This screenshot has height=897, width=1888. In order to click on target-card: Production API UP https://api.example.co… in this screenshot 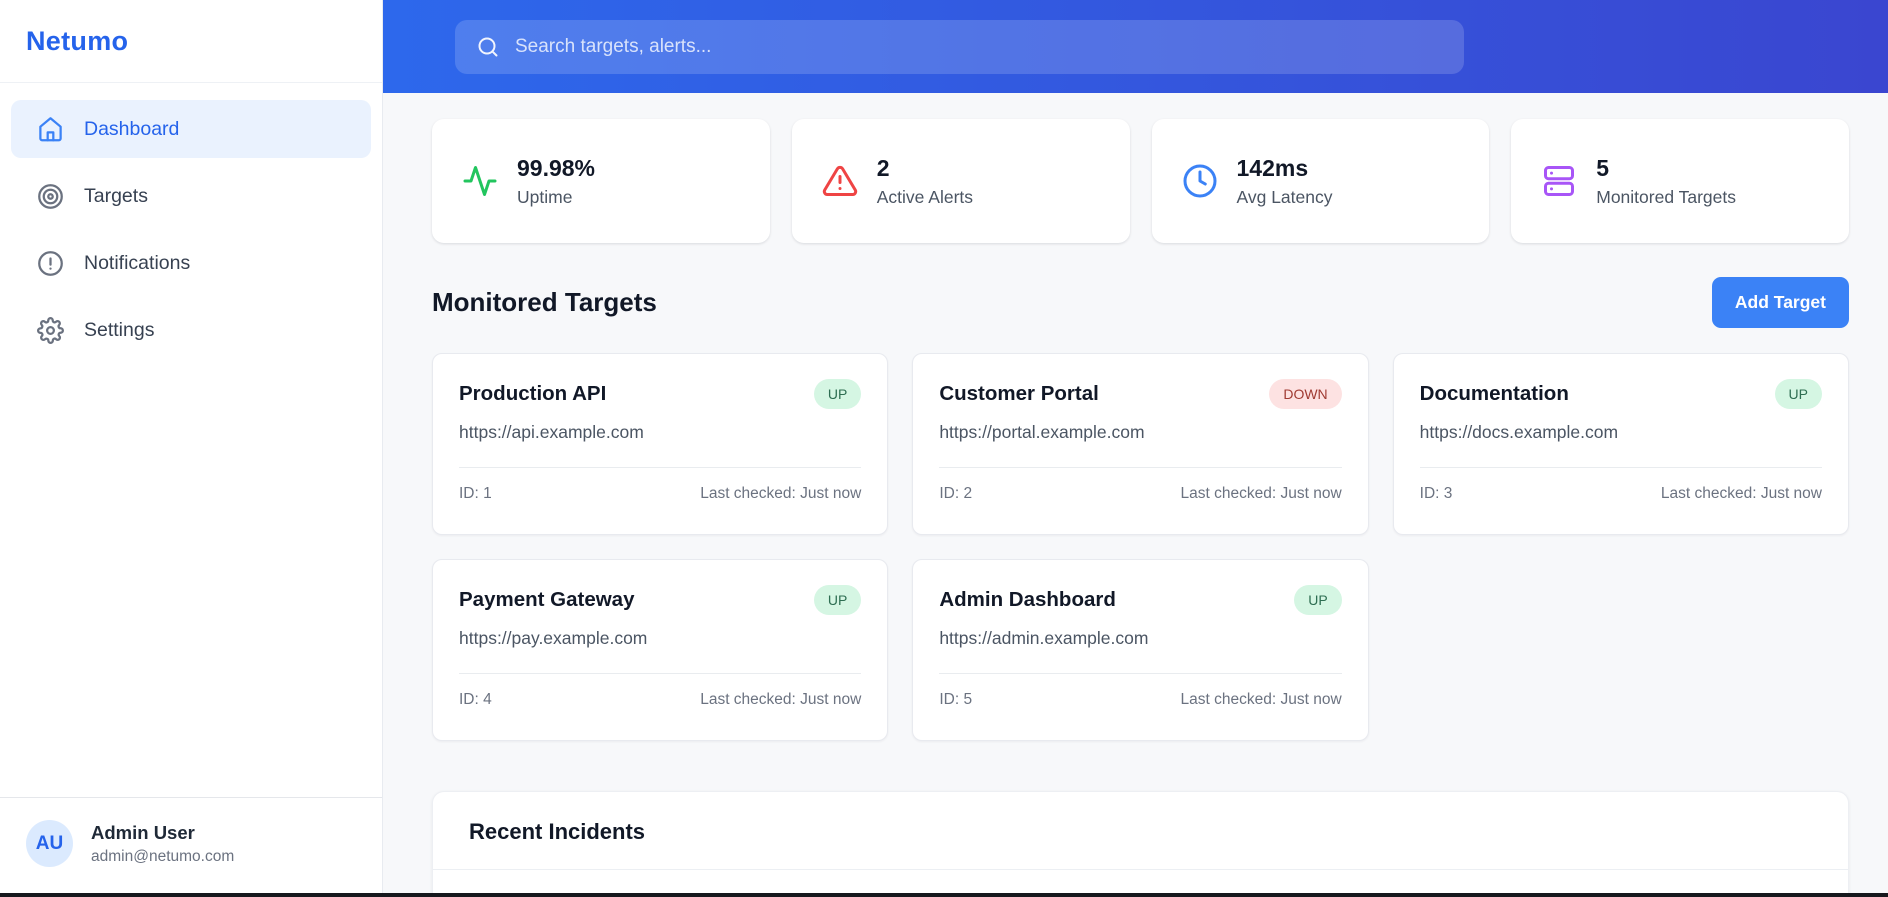, I will do `click(660, 444)`.